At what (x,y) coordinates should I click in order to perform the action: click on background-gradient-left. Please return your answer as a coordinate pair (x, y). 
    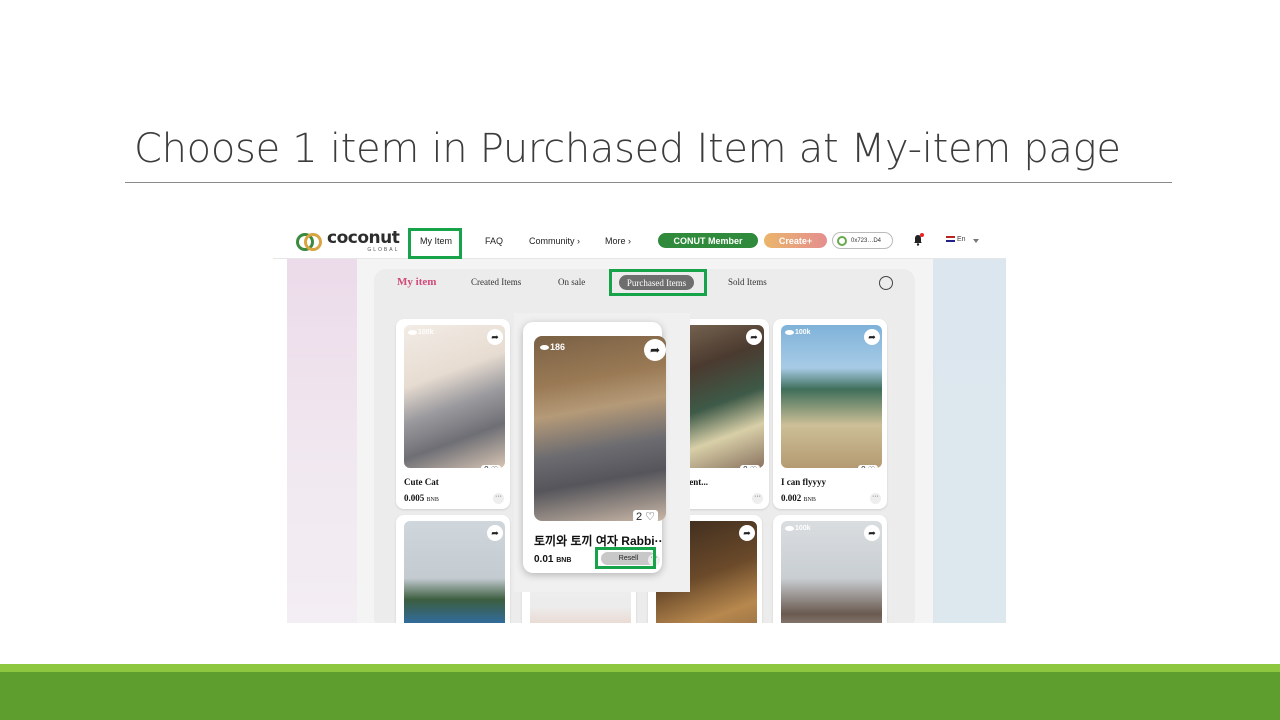
    Looking at the image, I should click on (322, 441).